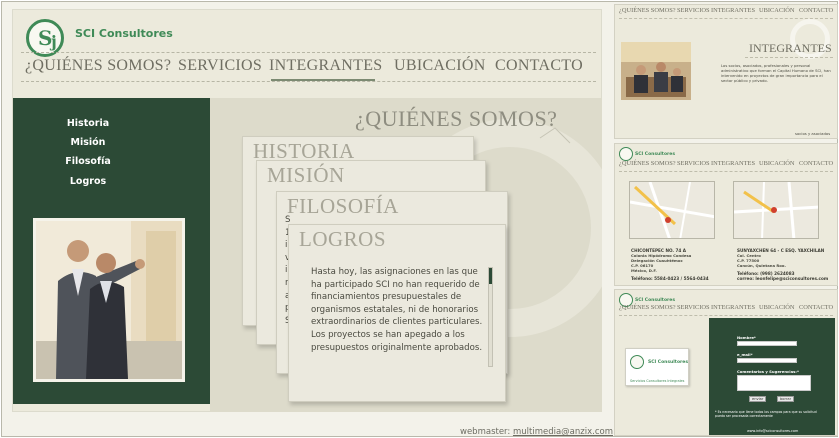  Describe the element at coordinates (693, 10) in the screenshot. I see `thumb1-nav-servicios: SERVICIOS` at that location.